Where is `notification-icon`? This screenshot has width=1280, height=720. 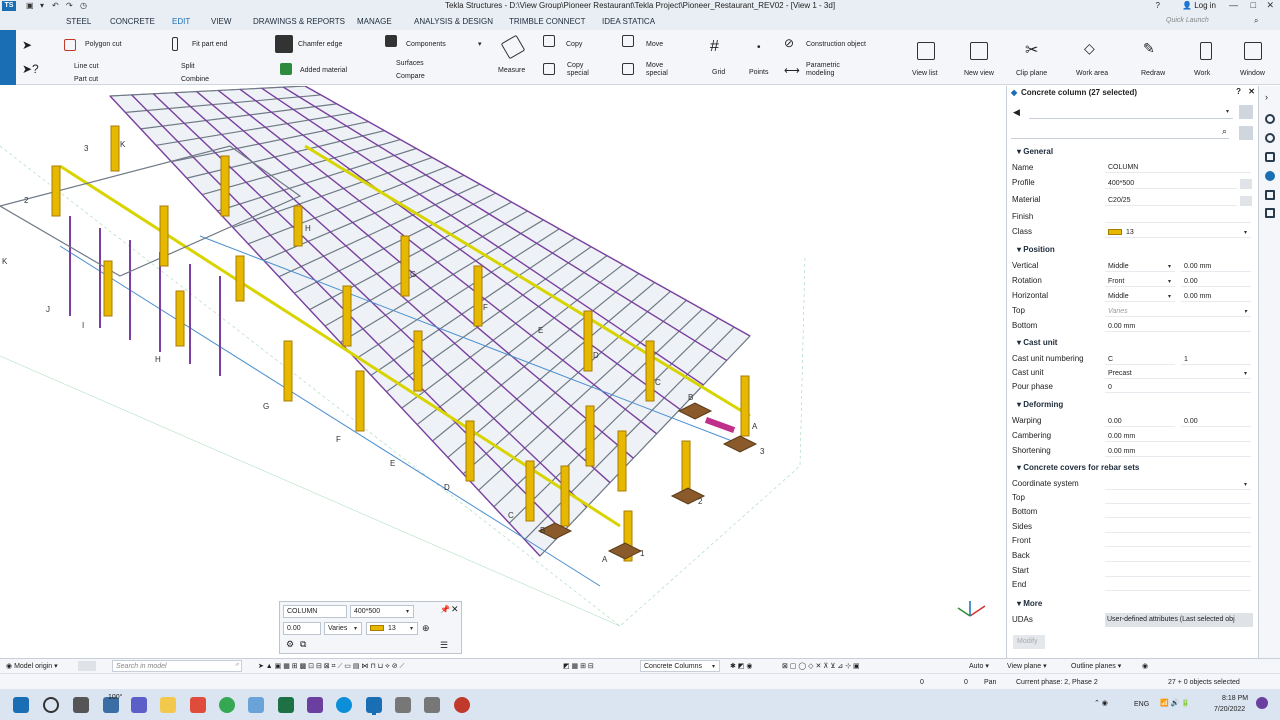 notification-icon is located at coordinates (1262, 703).